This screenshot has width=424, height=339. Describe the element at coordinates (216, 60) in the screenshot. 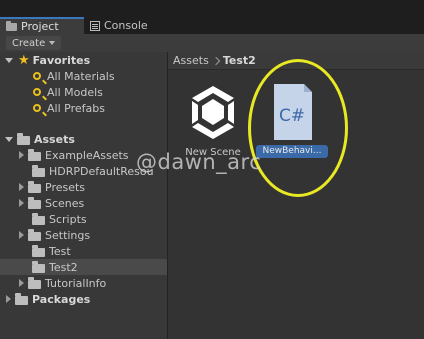

I see `chevron-right-icon` at that location.